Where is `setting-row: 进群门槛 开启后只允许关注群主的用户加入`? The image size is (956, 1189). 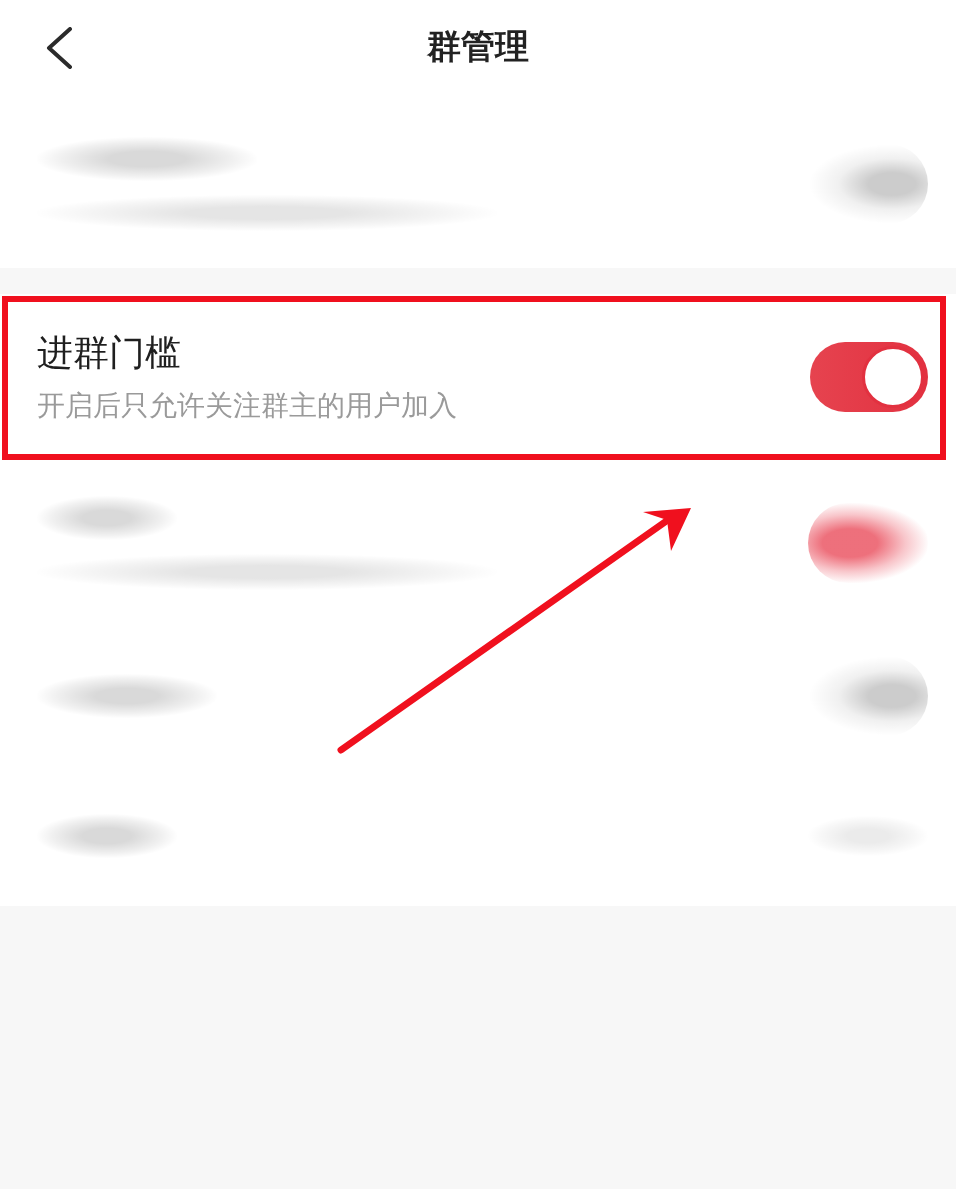 setting-row: 进群门槛 开启后只允许关注群主的用户加入 is located at coordinates (478, 377).